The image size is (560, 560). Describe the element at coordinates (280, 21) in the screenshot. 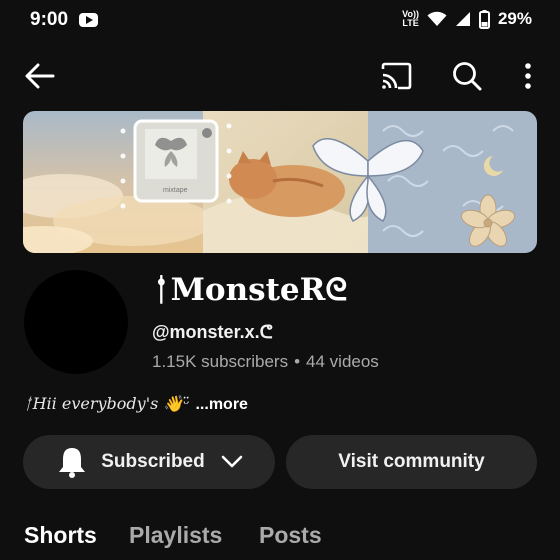

I see `status-bar: 9:00 Vo)) LTE 29%` at that location.